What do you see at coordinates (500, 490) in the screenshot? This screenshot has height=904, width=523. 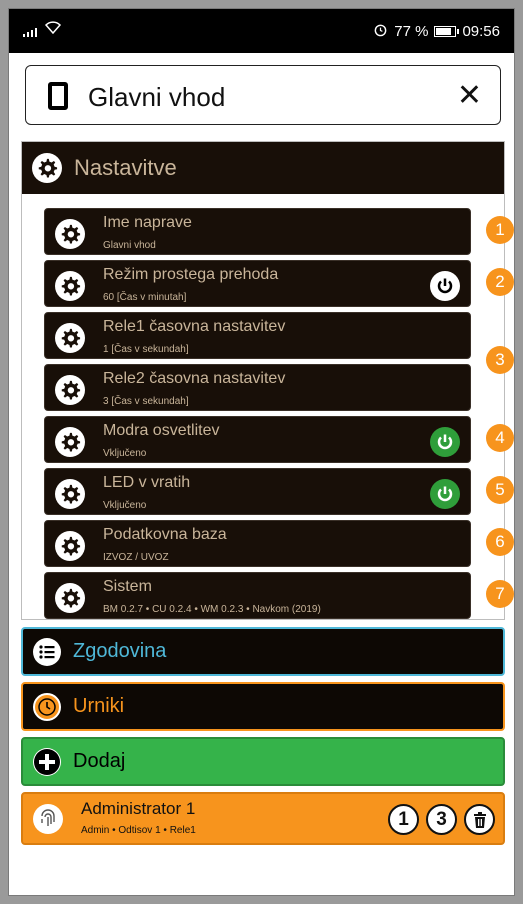 I see `badge-5: 5` at bounding box center [500, 490].